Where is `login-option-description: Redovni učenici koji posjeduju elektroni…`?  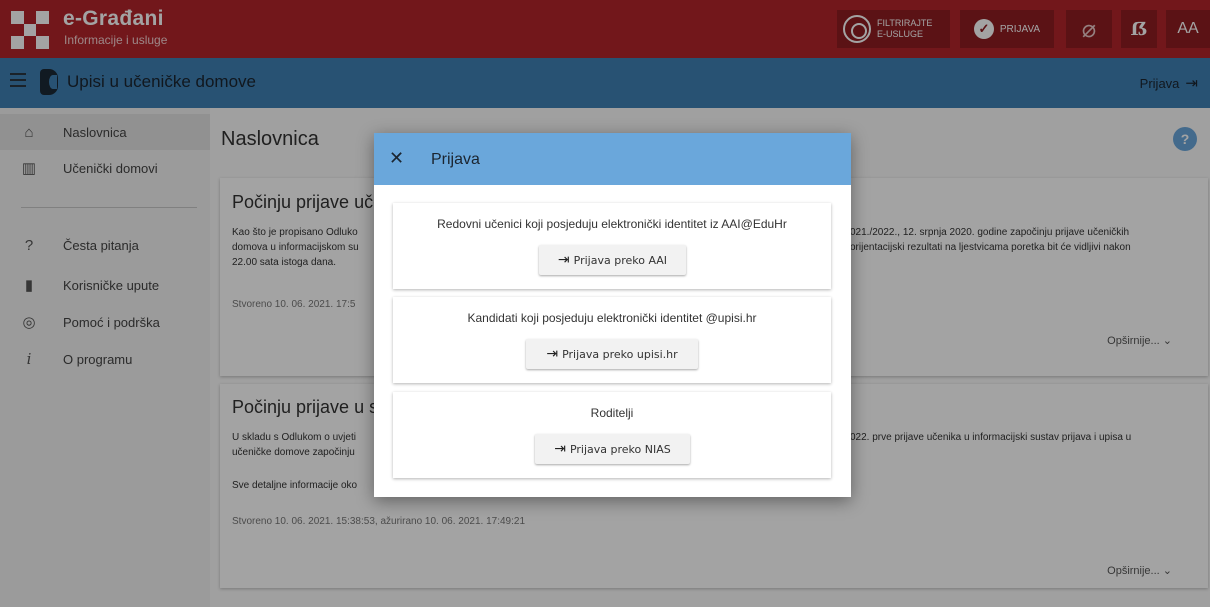 login-option-description: Redovni učenici koji posjeduju elektroni… is located at coordinates (612, 224).